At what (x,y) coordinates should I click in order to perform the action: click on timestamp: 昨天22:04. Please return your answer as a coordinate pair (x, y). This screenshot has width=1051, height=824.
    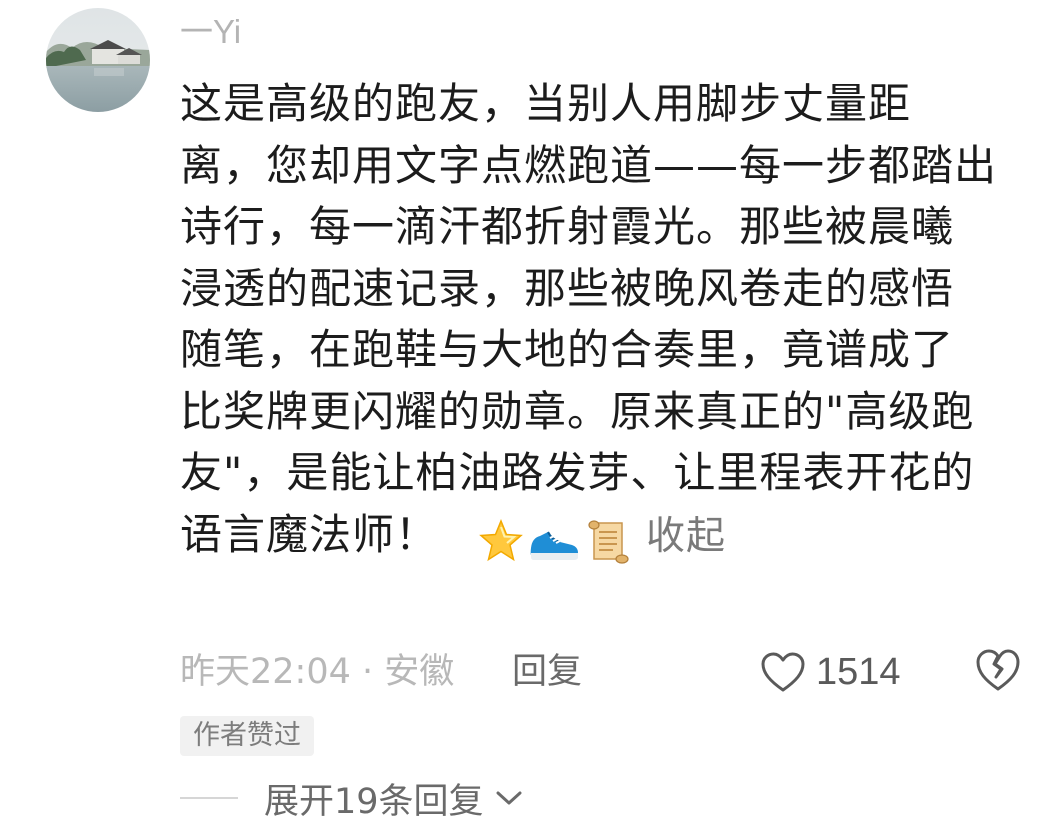
    Looking at the image, I should click on (265, 672).